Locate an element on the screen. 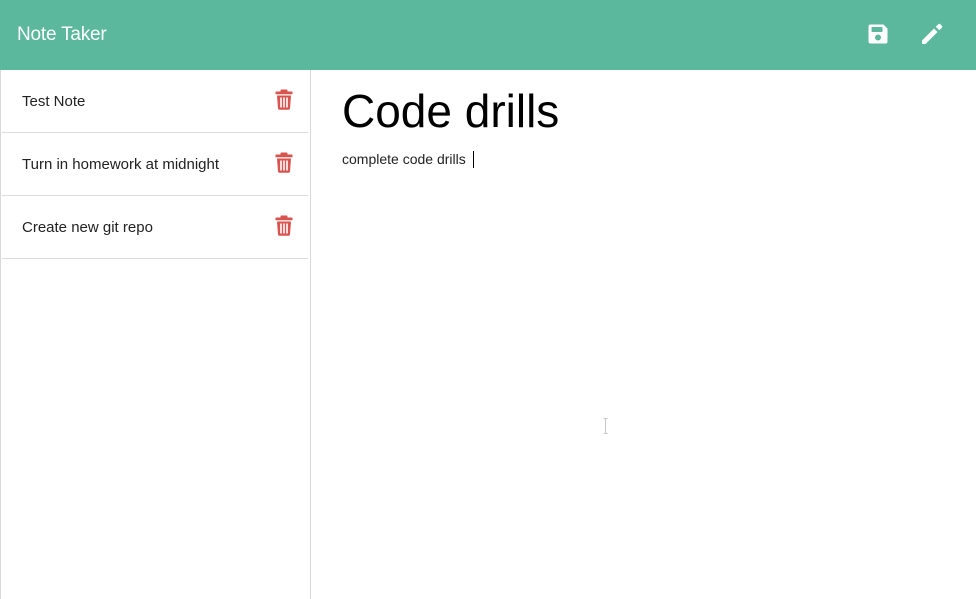 This screenshot has height=599, width=976. list-item: Turn in homework at midnight is located at coordinates (155, 164).